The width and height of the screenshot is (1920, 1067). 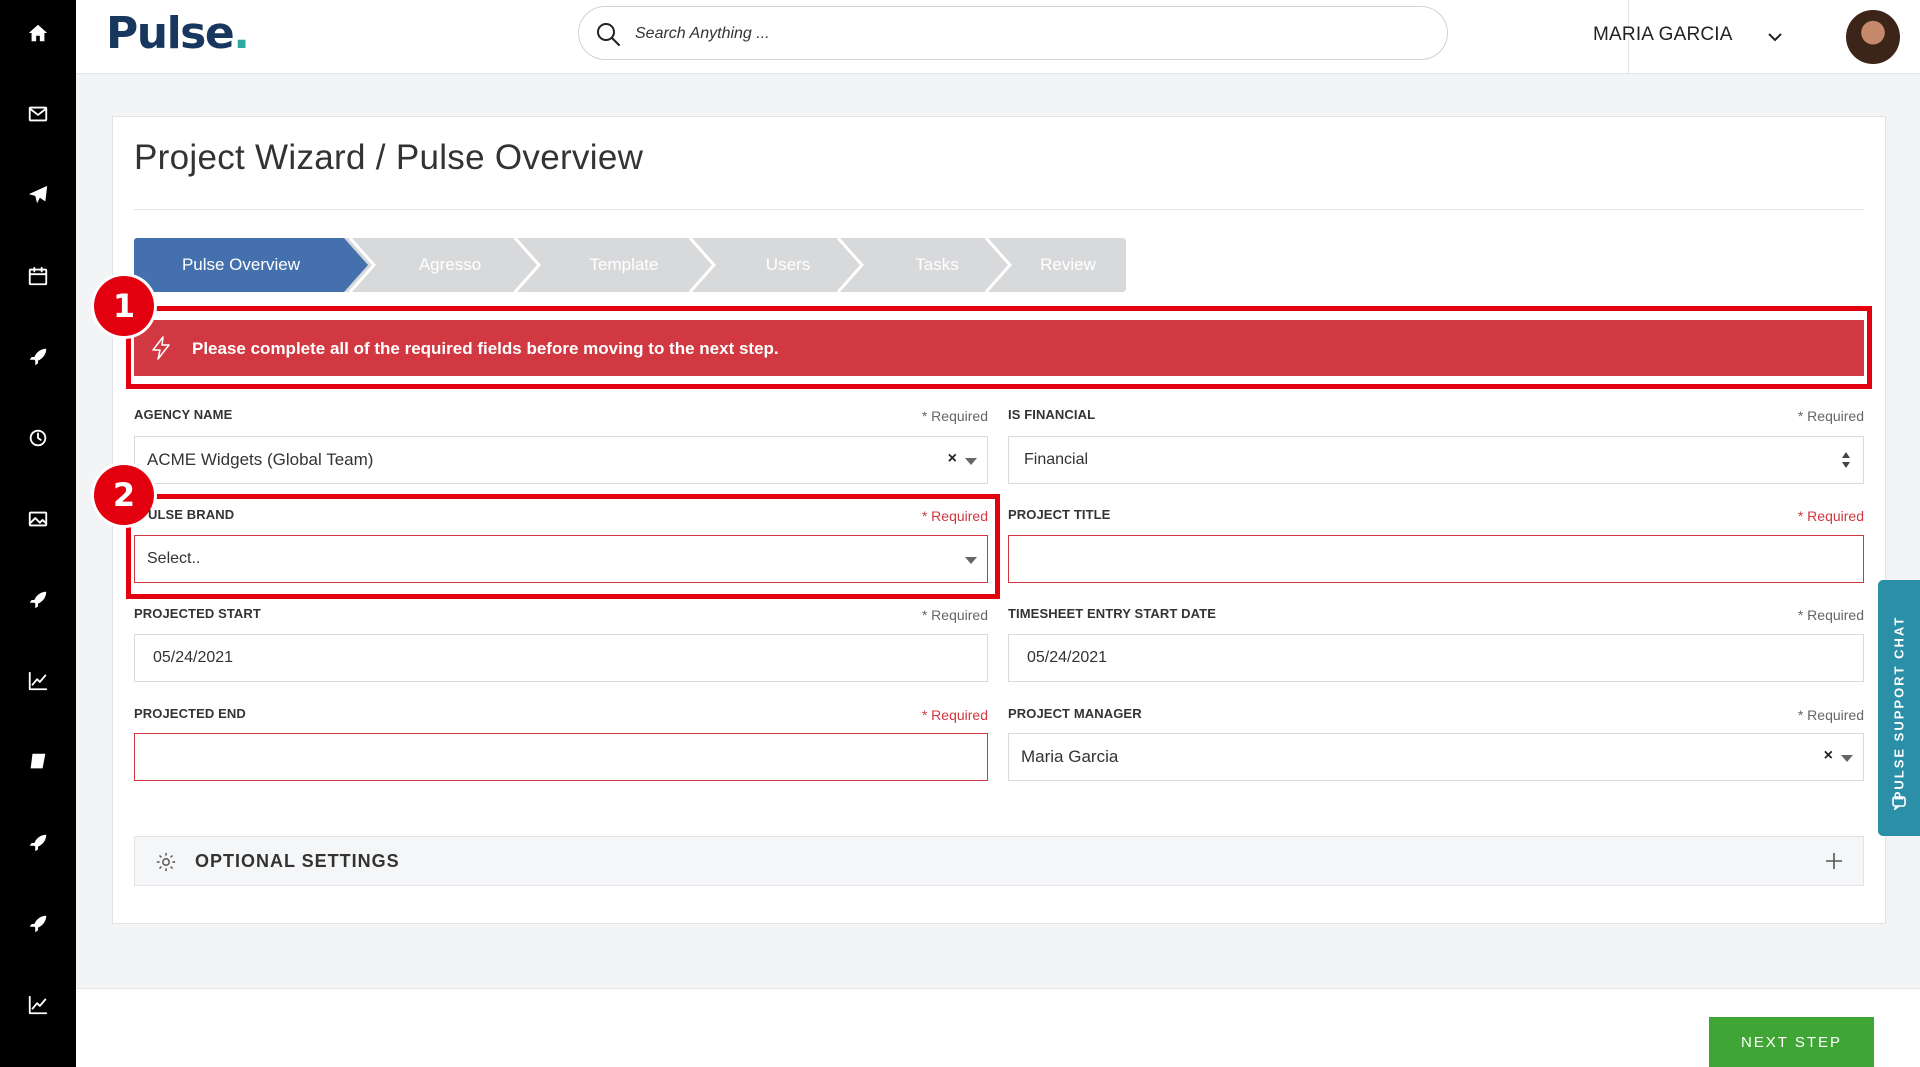 What do you see at coordinates (999, 209) in the screenshot?
I see `title-divider` at bounding box center [999, 209].